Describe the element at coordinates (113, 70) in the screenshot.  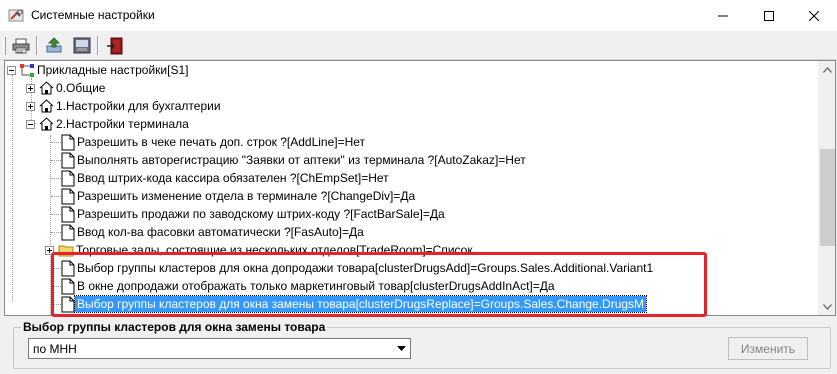
I see `tree-root-label: Прикладные настройки[S1]` at that location.